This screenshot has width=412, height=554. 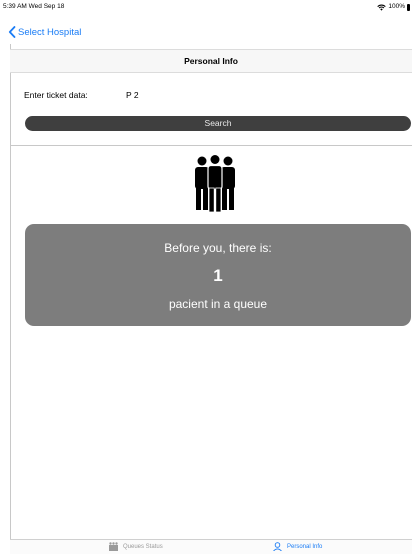 What do you see at coordinates (215, 184) in the screenshot?
I see `people-queue-icon` at bounding box center [215, 184].